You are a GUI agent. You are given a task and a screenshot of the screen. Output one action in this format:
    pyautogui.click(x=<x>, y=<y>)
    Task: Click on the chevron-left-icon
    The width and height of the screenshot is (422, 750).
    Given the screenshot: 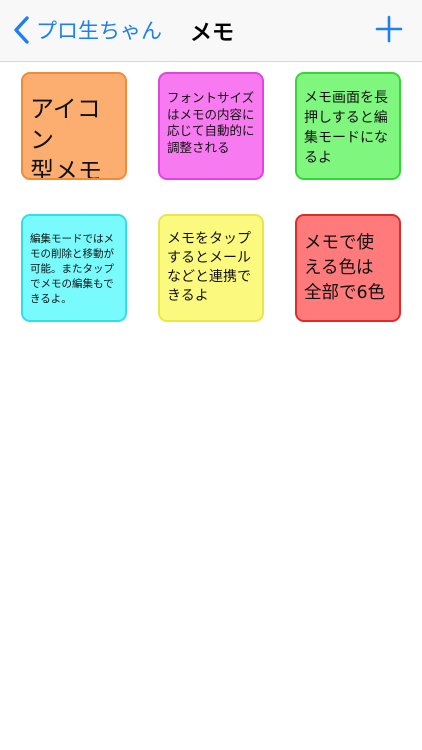 What is the action you would take?
    pyautogui.click(x=21, y=30)
    